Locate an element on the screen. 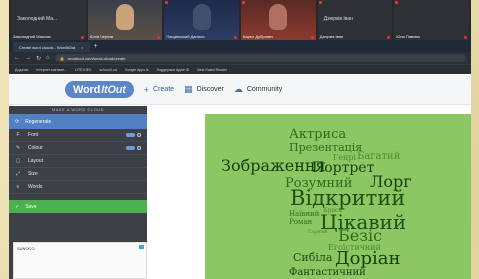 The height and width of the screenshot is (279, 479). cloud-word: Доріан is located at coordinates (368, 258).